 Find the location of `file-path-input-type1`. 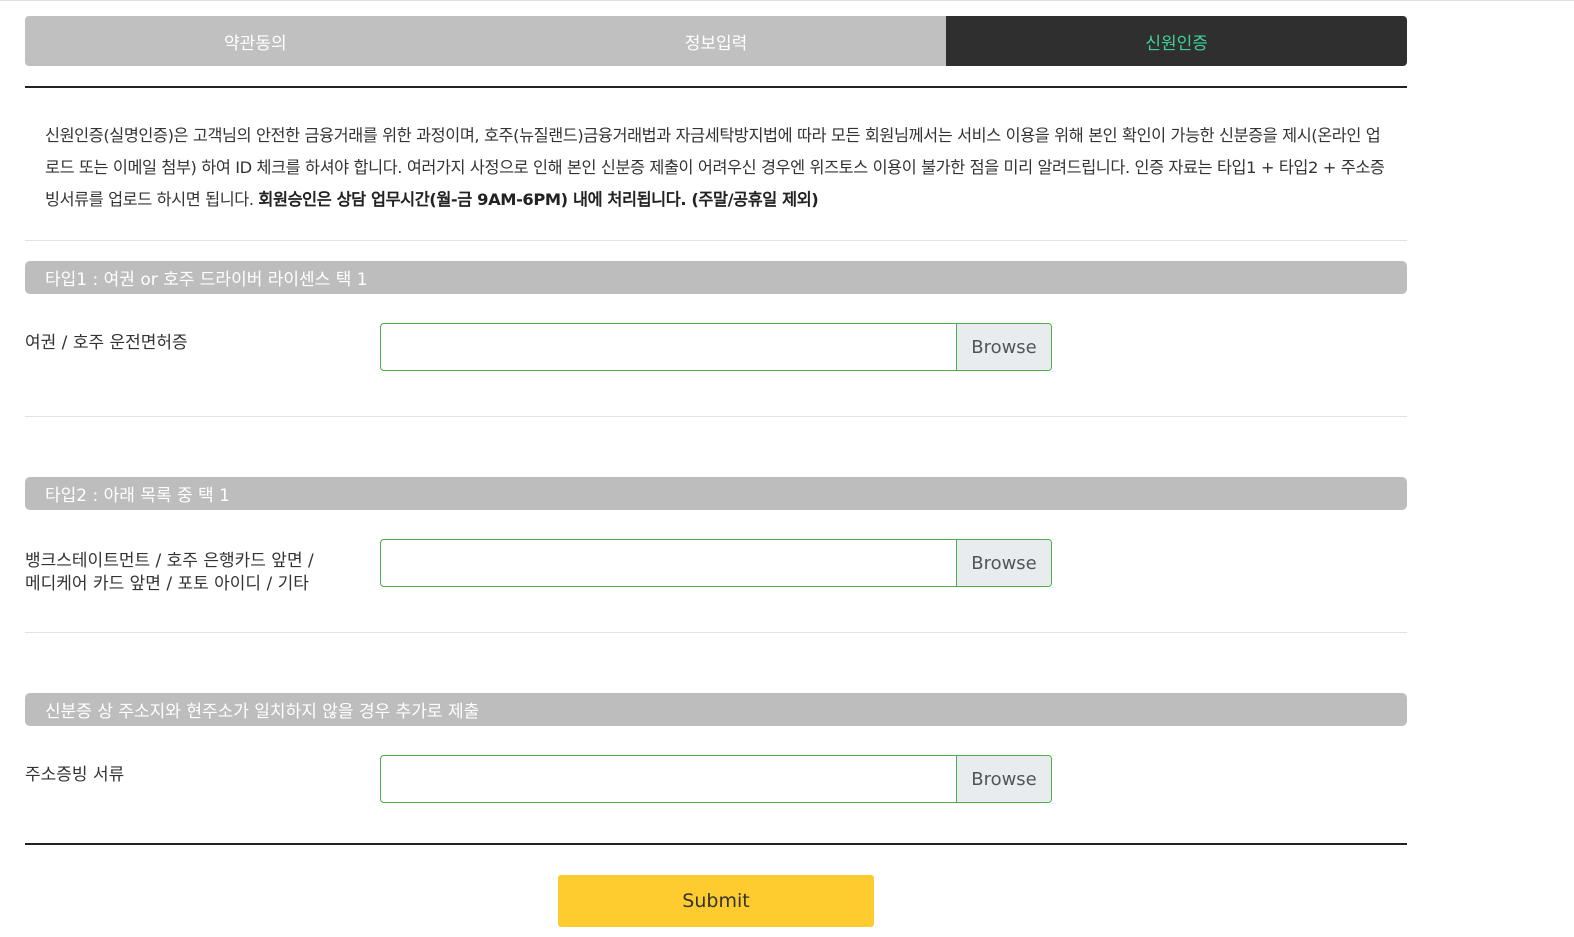

file-path-input-type1 is located at coordinates (668, 347).